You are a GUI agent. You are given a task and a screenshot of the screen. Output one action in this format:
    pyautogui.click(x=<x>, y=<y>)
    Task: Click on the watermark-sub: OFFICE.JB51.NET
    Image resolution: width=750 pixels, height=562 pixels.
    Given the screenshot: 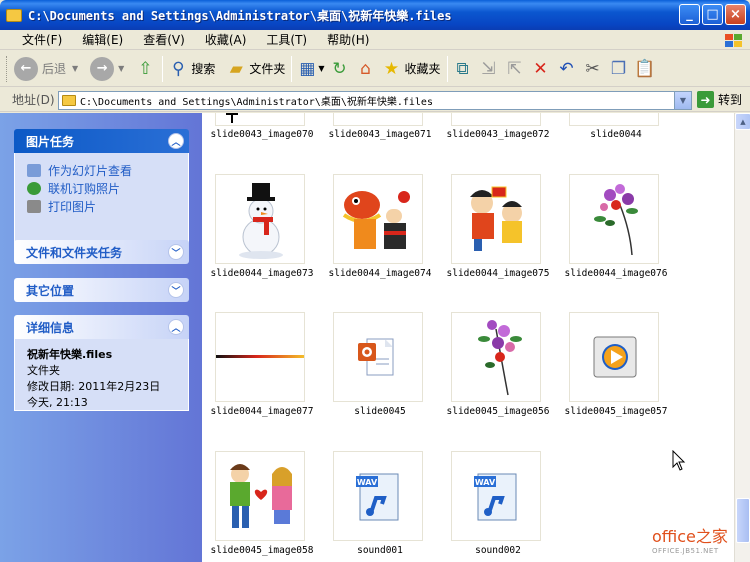 What is the action you would take?
    pyautogui.click(x=685, y=551)
    